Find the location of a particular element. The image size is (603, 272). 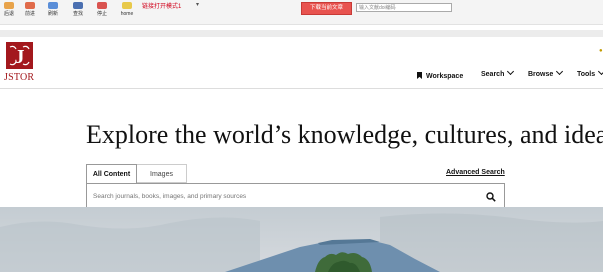

nav-browse: Browse is located at coordinates (546, 72).